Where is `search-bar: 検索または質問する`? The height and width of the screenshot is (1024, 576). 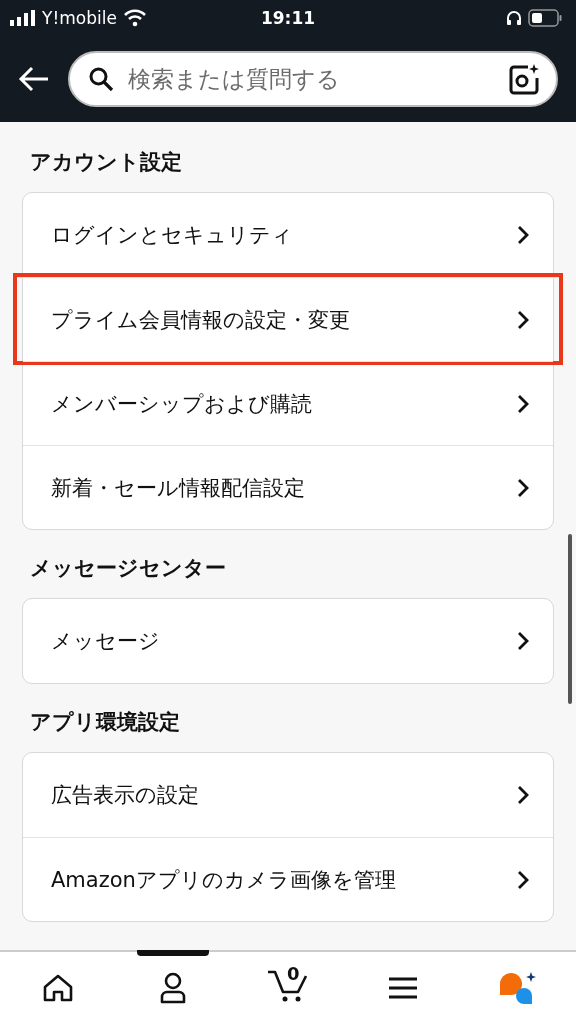
search-bar: 検索または質問する is located at coordinates (313, 79).